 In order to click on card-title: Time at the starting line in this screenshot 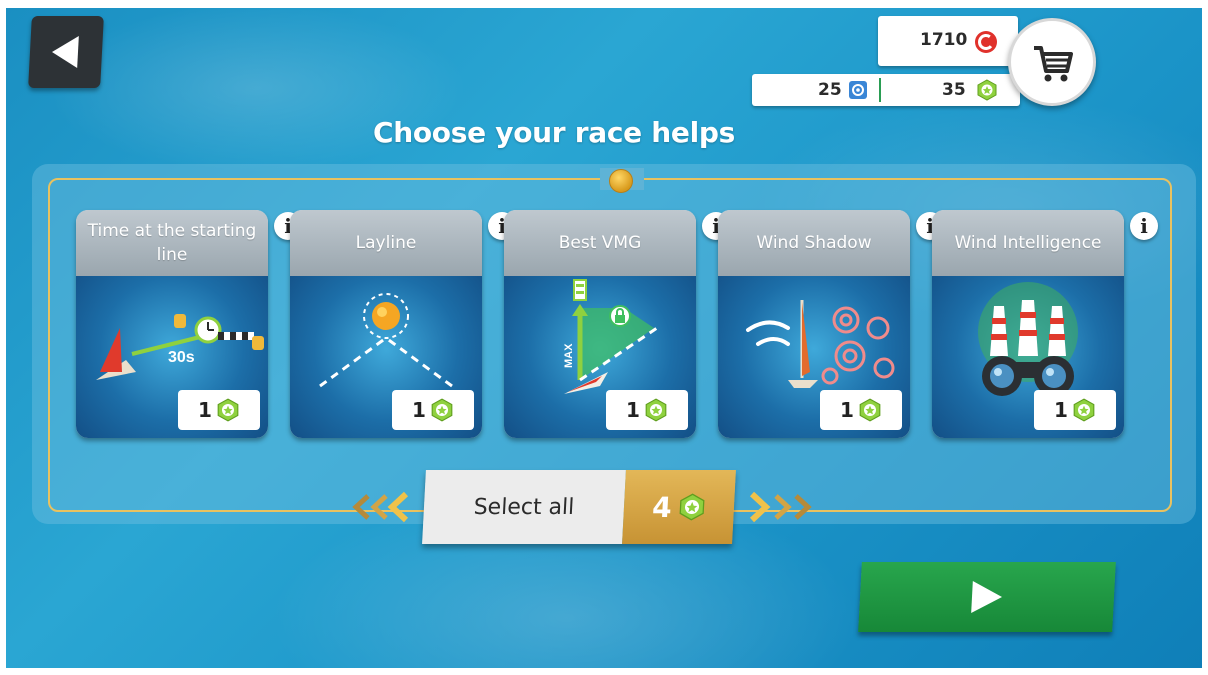, I will do `click(172, 243)`.